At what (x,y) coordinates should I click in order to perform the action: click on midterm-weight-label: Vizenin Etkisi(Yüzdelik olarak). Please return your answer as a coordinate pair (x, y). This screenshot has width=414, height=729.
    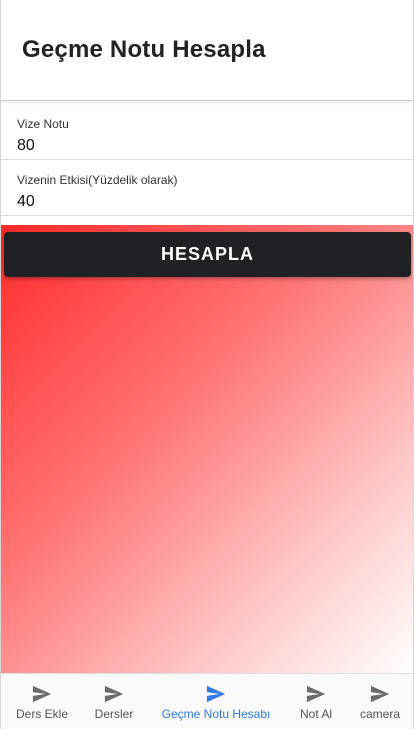
    Looking at the image, I should click on (97, 180).